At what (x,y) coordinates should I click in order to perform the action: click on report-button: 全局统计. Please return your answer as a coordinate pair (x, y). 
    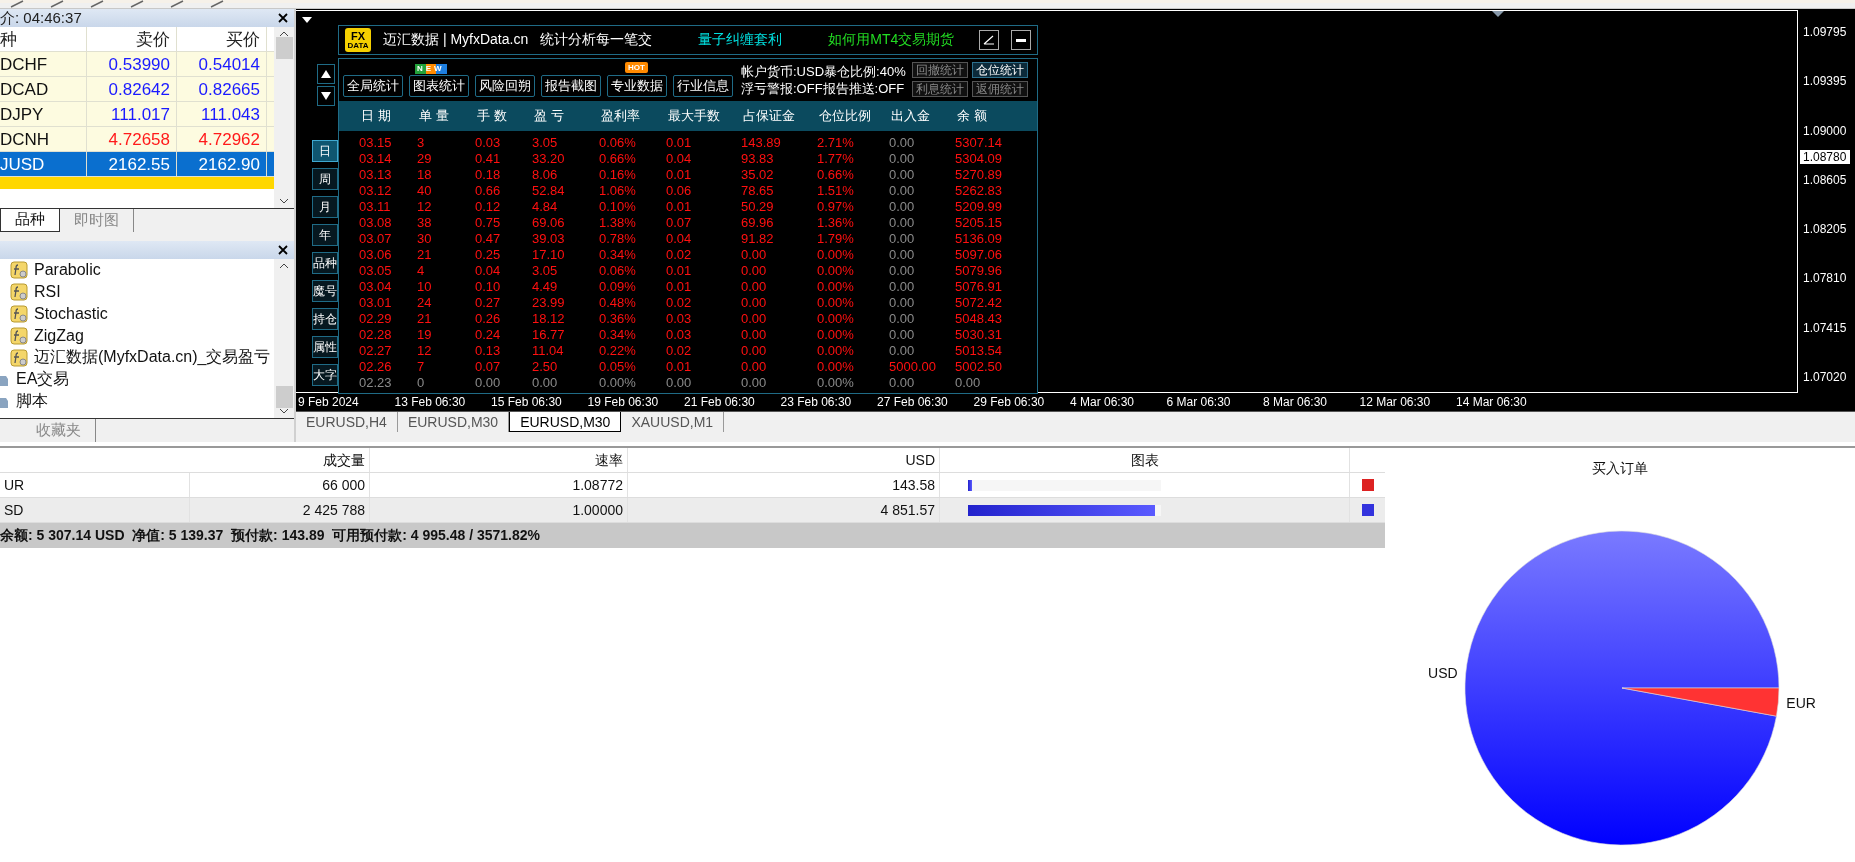
    Looking at the image, I should click on (373, 86).